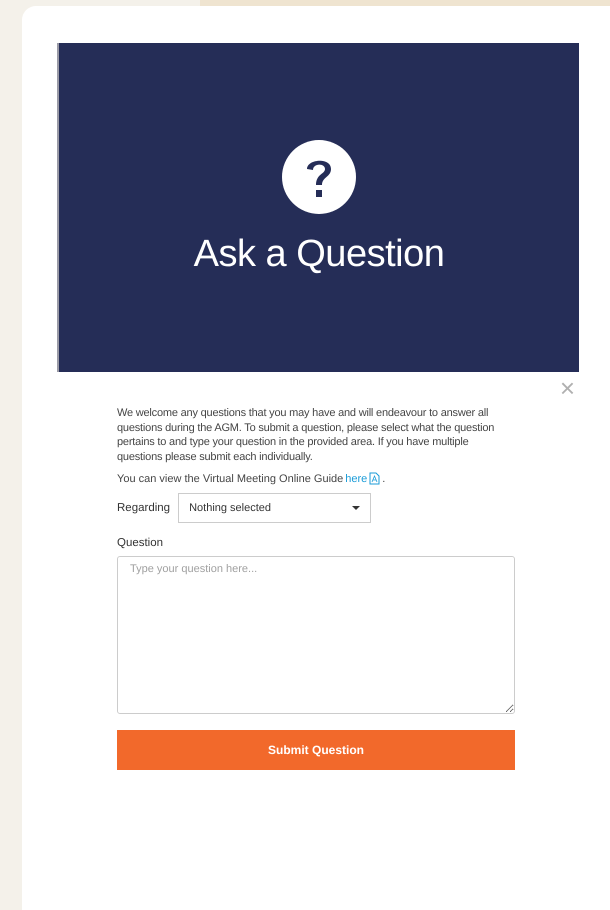  Describe the element at coordinates (319, 177) in the screenshot. I see `question-icon` at that location.